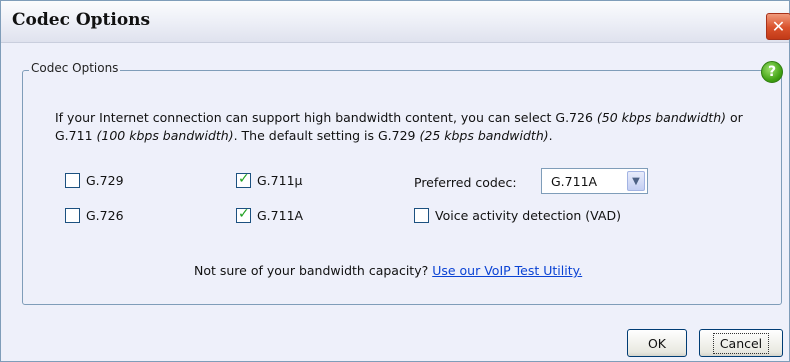 This screenshot has width=790, height=362. I want to click on help-symbol: ?, so click(772, 72).